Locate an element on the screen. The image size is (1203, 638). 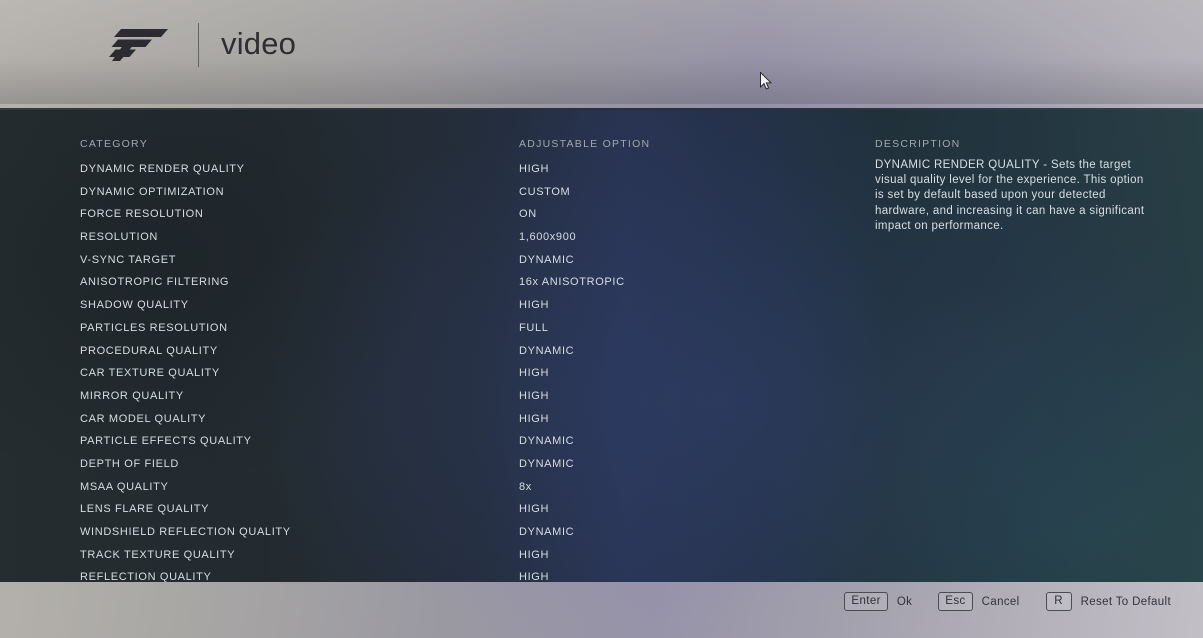
setting-category-label: MSAA QUALITY is located at coordinates (124, 486).